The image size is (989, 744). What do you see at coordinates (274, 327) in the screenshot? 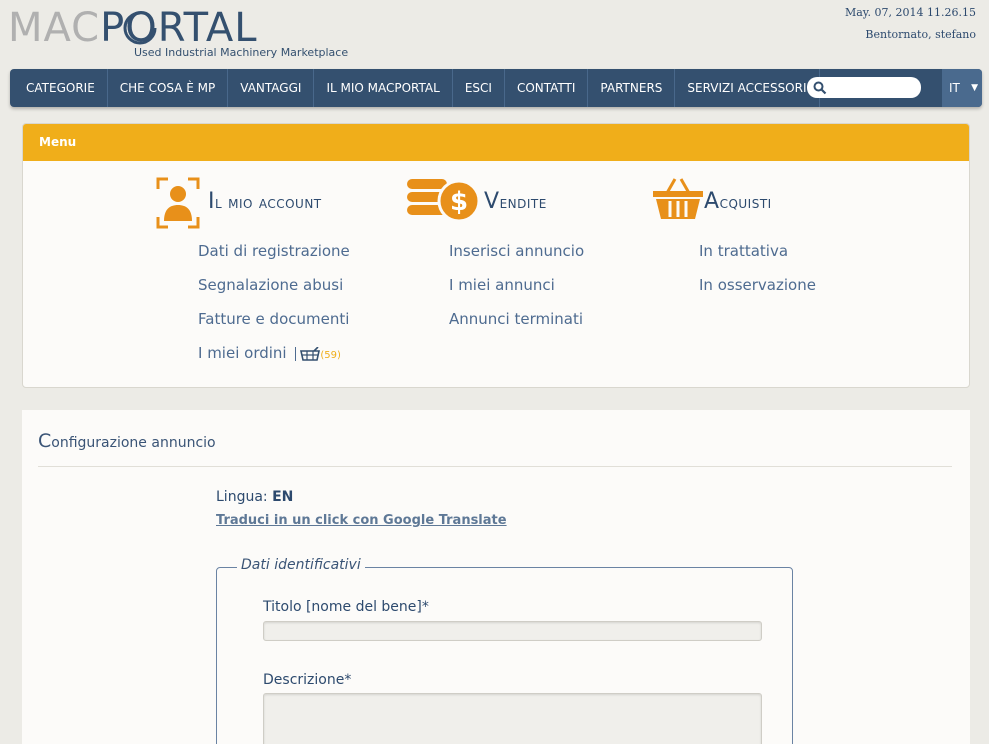
I see `link-fatture-documenti: Fatture e documenti` at bounding box center [274, 327].